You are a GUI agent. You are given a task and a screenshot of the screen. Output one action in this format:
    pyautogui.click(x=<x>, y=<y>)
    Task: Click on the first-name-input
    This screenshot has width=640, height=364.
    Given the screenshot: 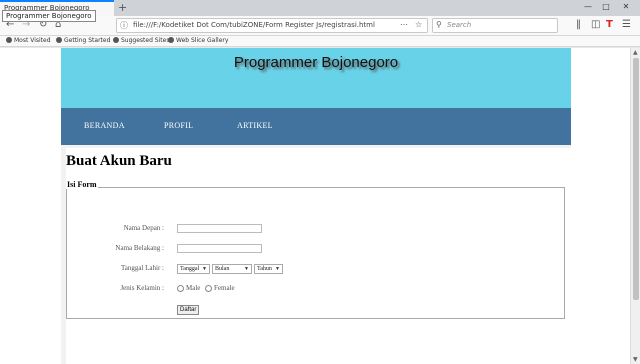 What is the action you would take?
    pyautogui.click(x=219, y=228)
    